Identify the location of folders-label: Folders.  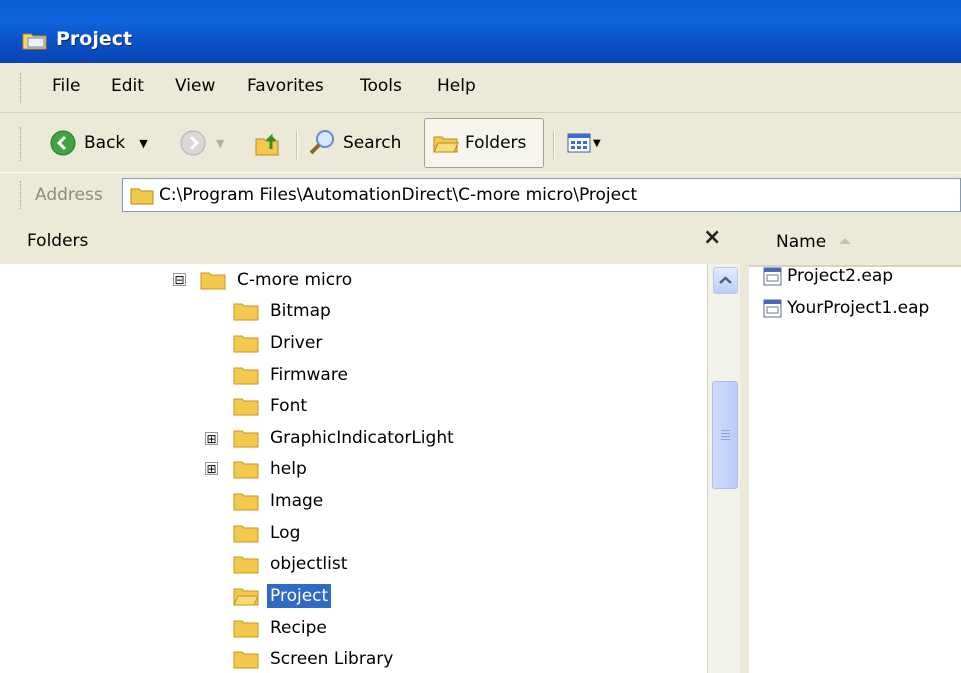
(496, 143).